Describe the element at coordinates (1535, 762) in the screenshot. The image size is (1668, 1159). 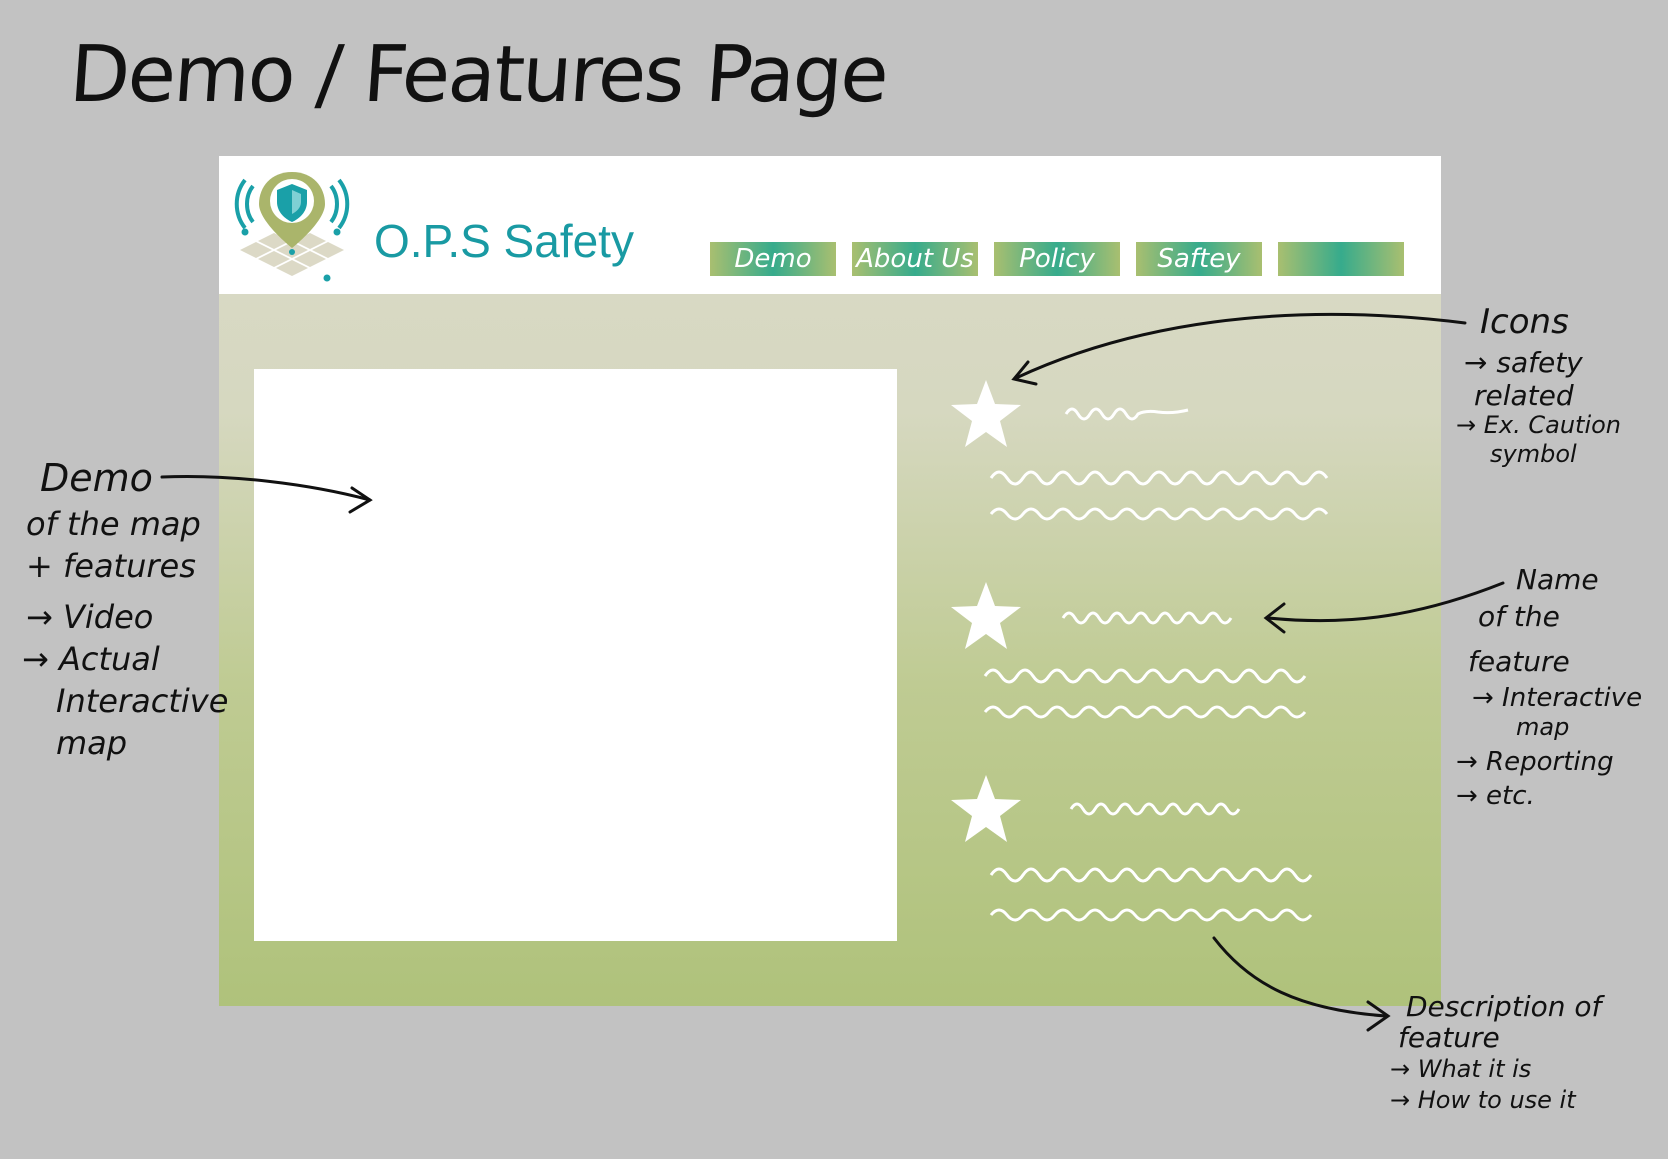
I see `annotation-line: → Reporting` at that location.